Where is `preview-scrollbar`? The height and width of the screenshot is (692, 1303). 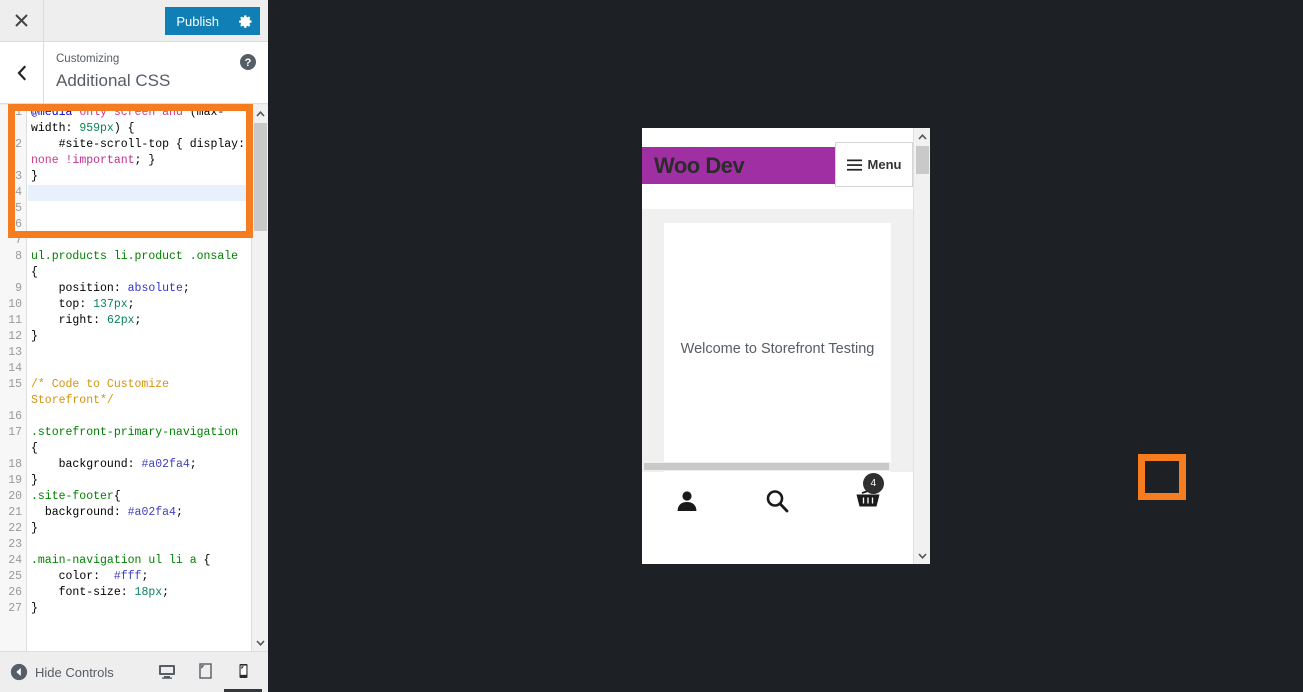
preview-scrollbar is located at coordinates (921, 346).